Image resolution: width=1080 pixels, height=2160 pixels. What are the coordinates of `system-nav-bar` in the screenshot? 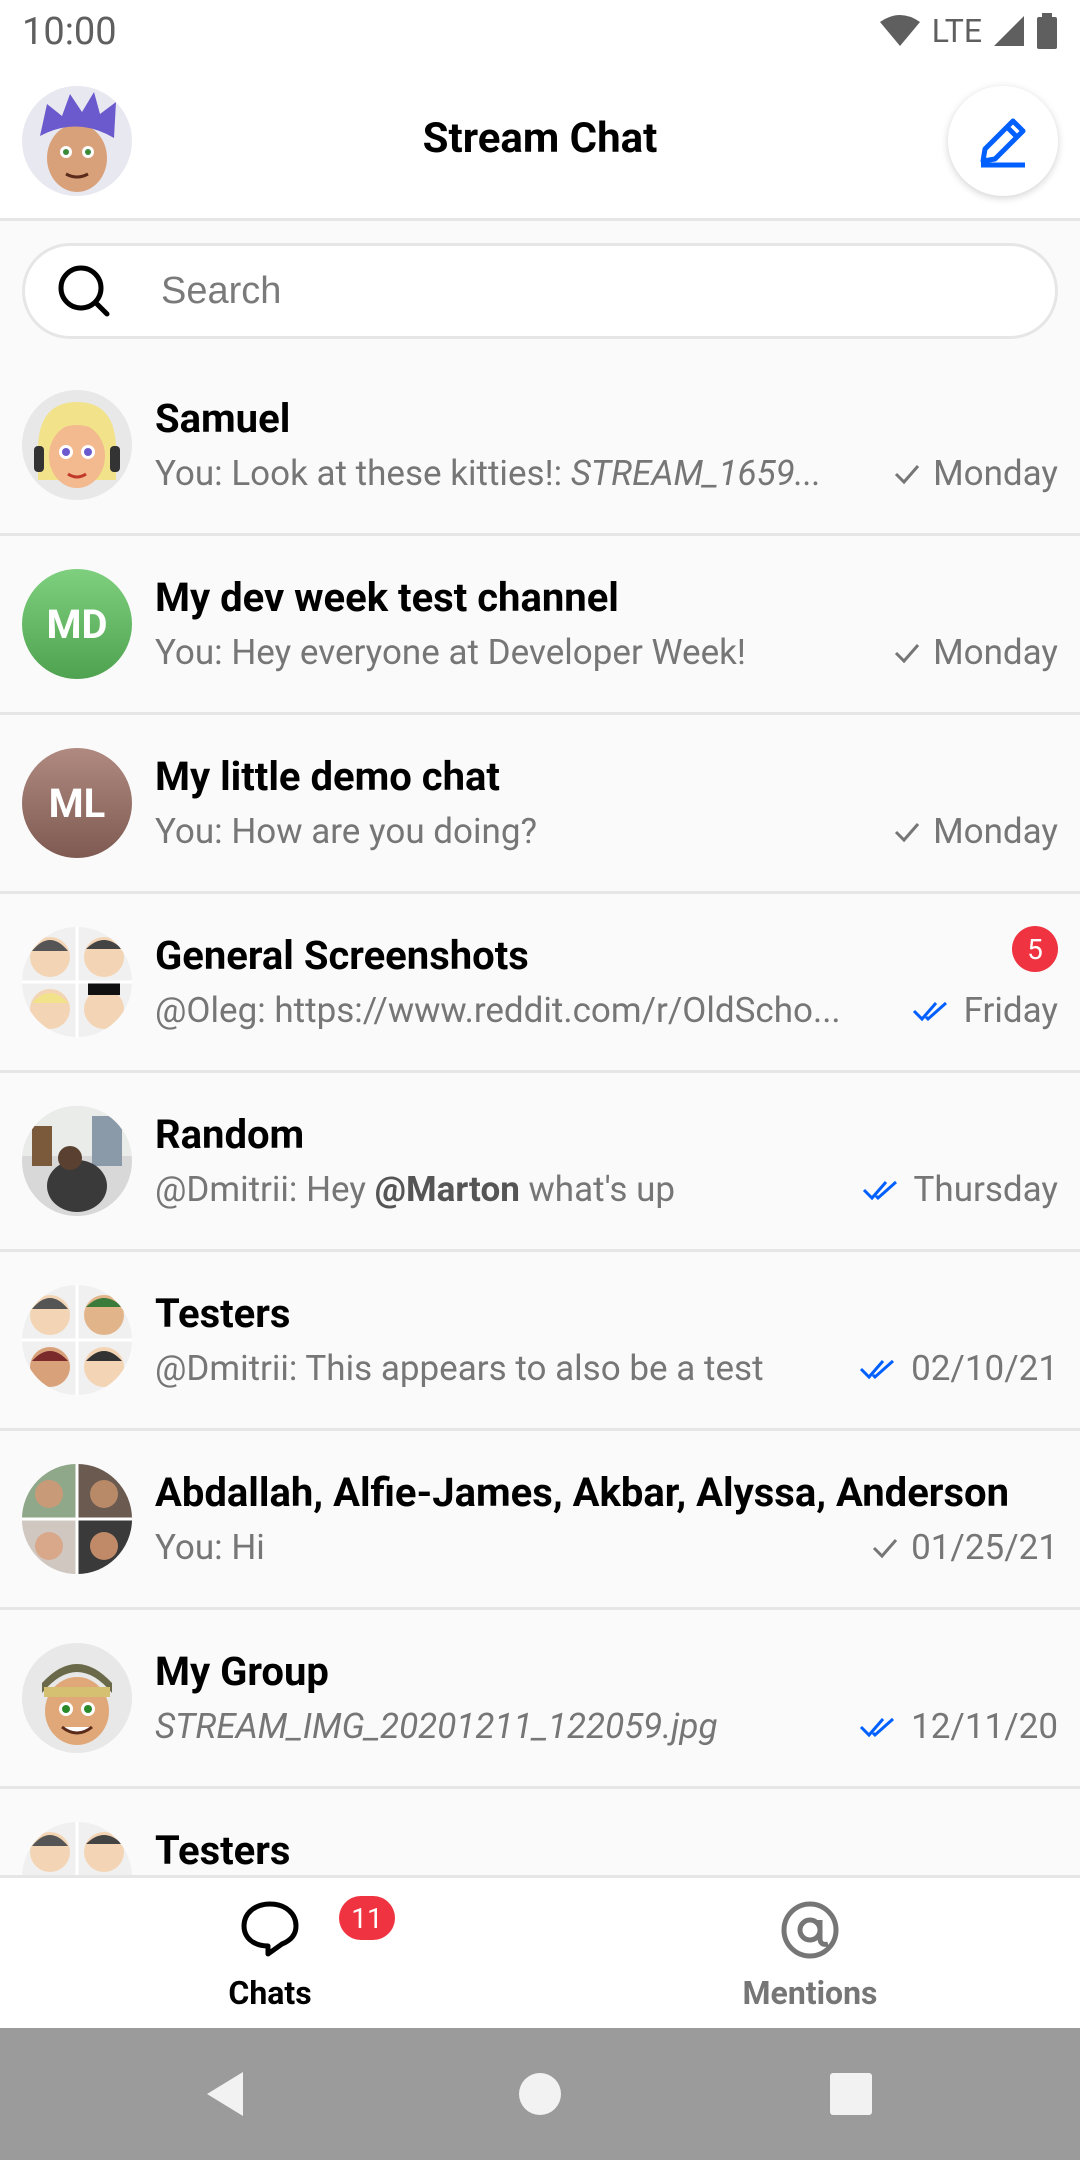 It's located at (540, 2094).